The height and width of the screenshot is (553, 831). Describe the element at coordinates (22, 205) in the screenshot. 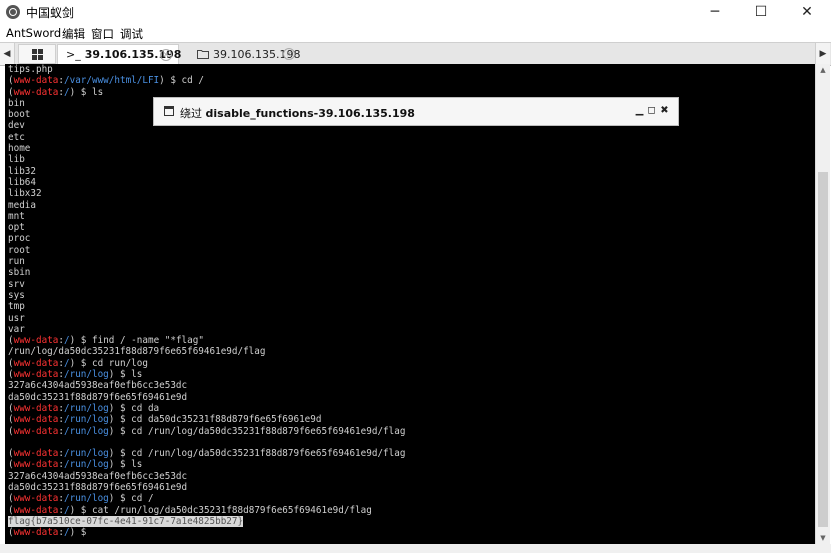

I see `terminal-output-line: media` at that location.